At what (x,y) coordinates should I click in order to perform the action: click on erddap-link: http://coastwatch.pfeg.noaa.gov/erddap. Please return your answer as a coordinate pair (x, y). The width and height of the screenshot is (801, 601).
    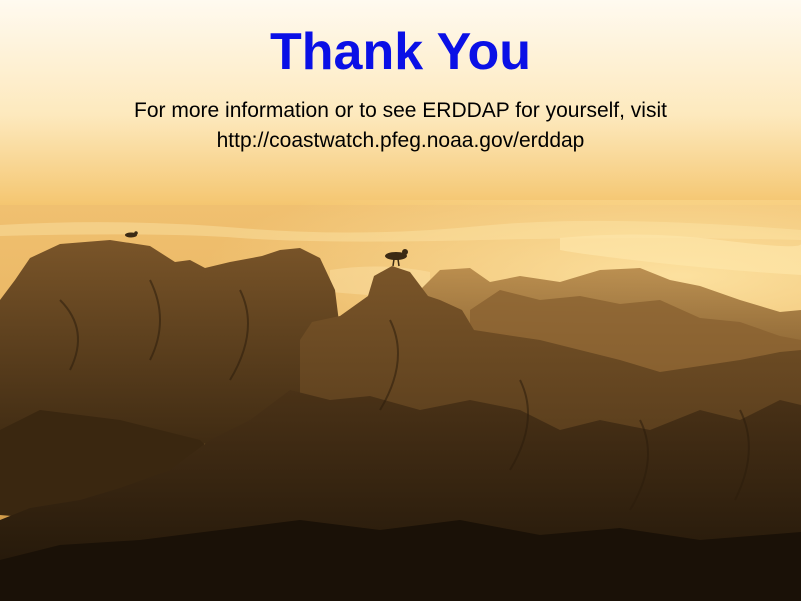
    Looking at the image, I should click on (401, 140).